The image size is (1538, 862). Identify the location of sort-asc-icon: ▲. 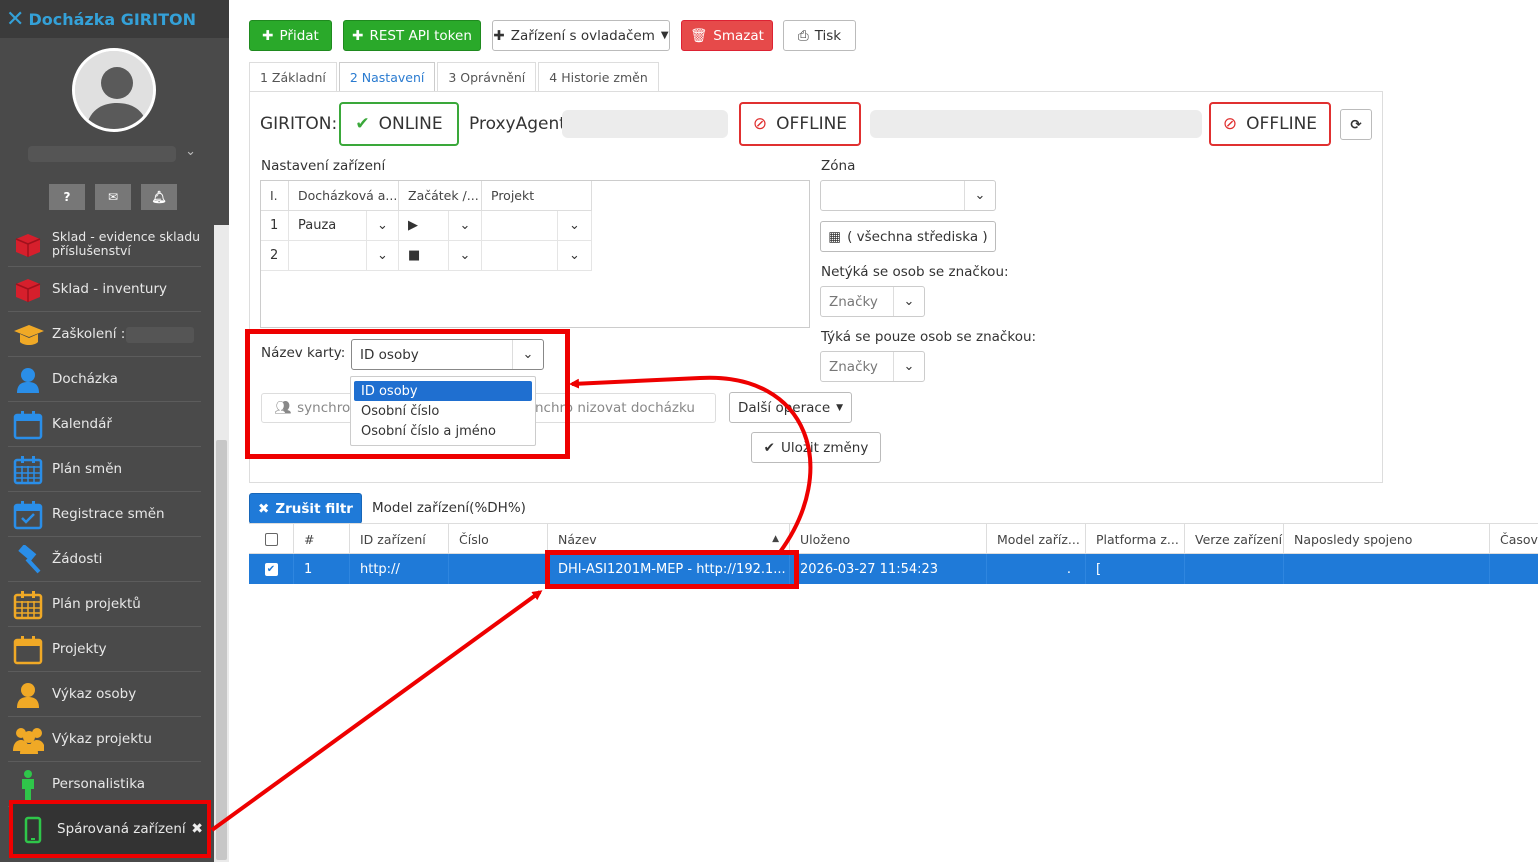
(775, 539).